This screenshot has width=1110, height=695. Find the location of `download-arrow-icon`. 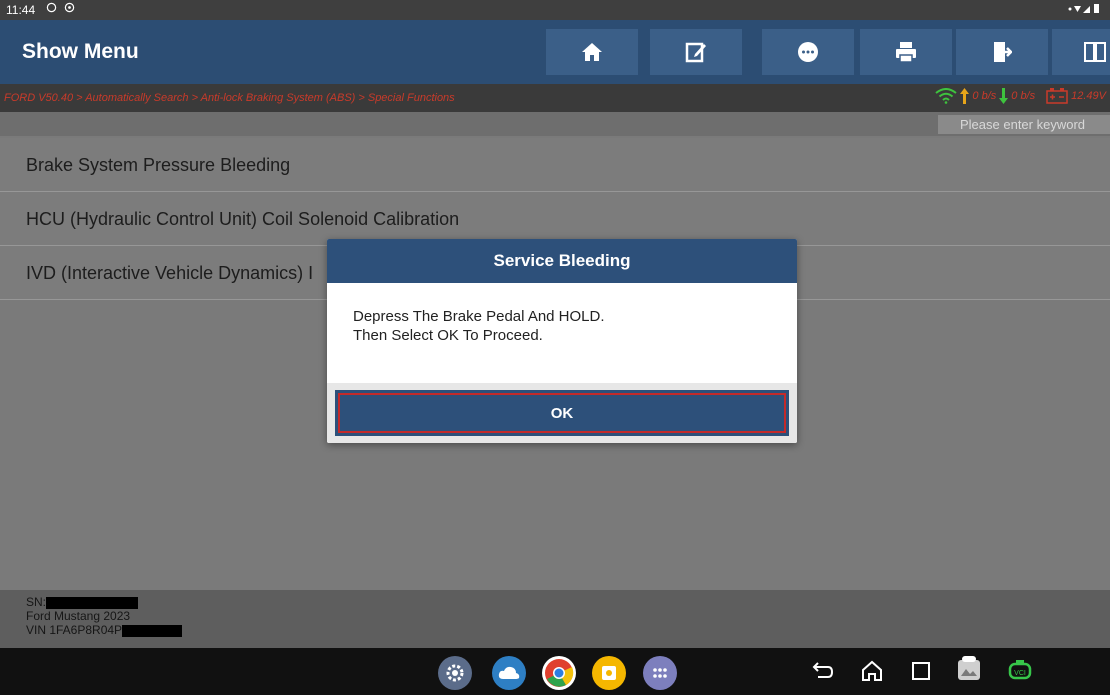

download-arrow-icon is located at coordinates (1004, 96).